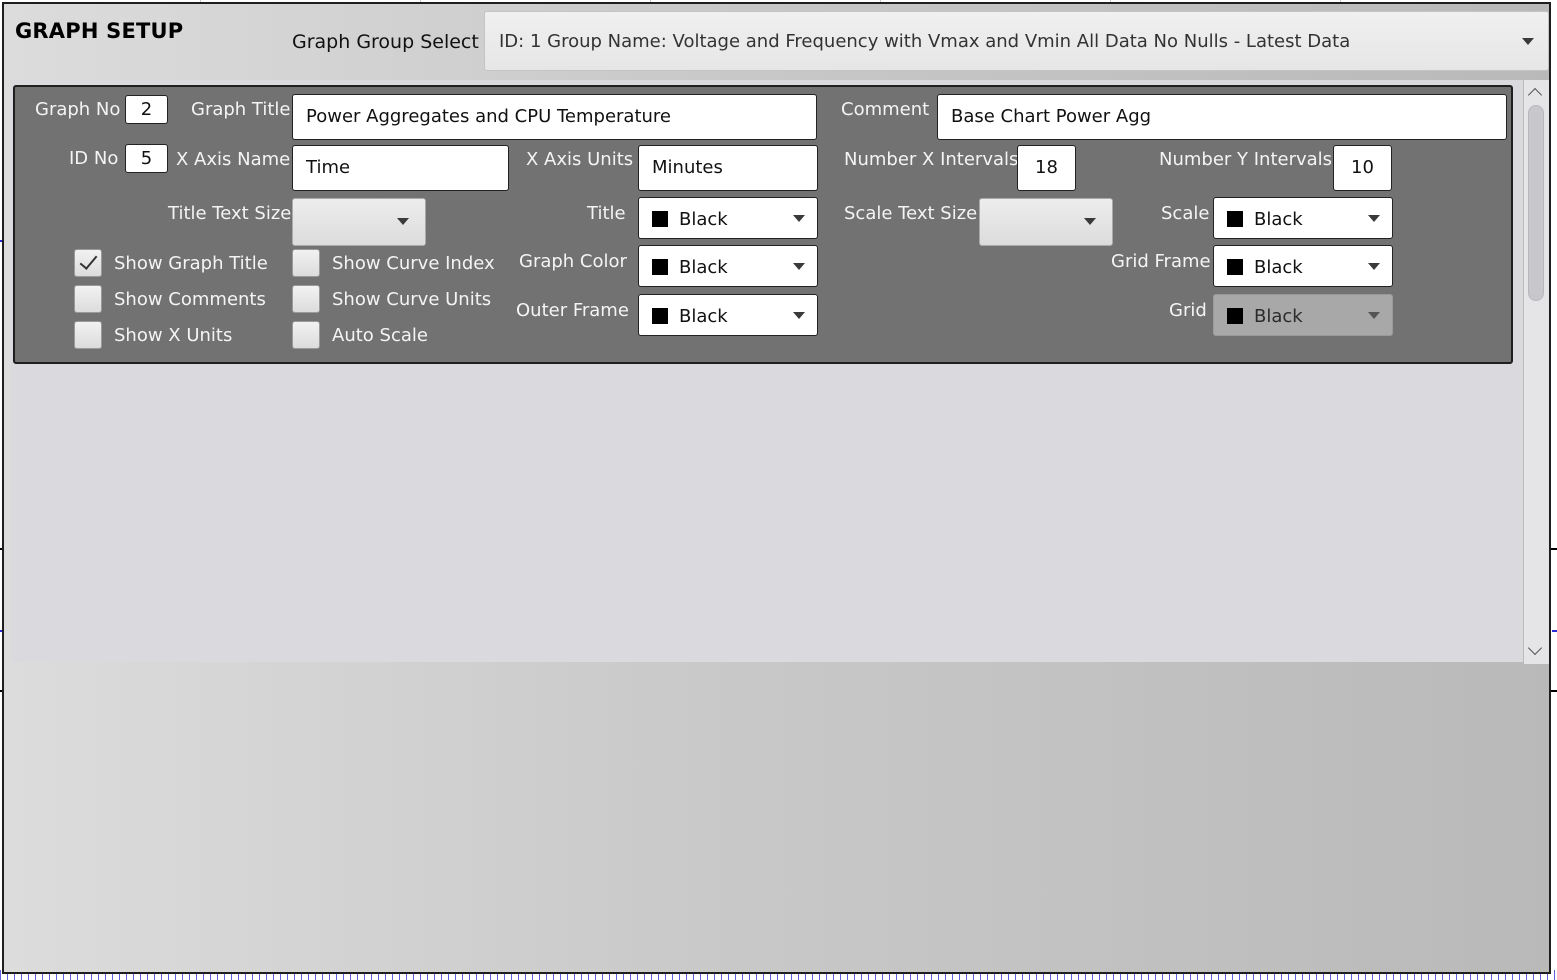  Describe the element at coordinates (1222, 117) in the screenshot. I see `comment-field: Base Chart Power Agg` at that location.